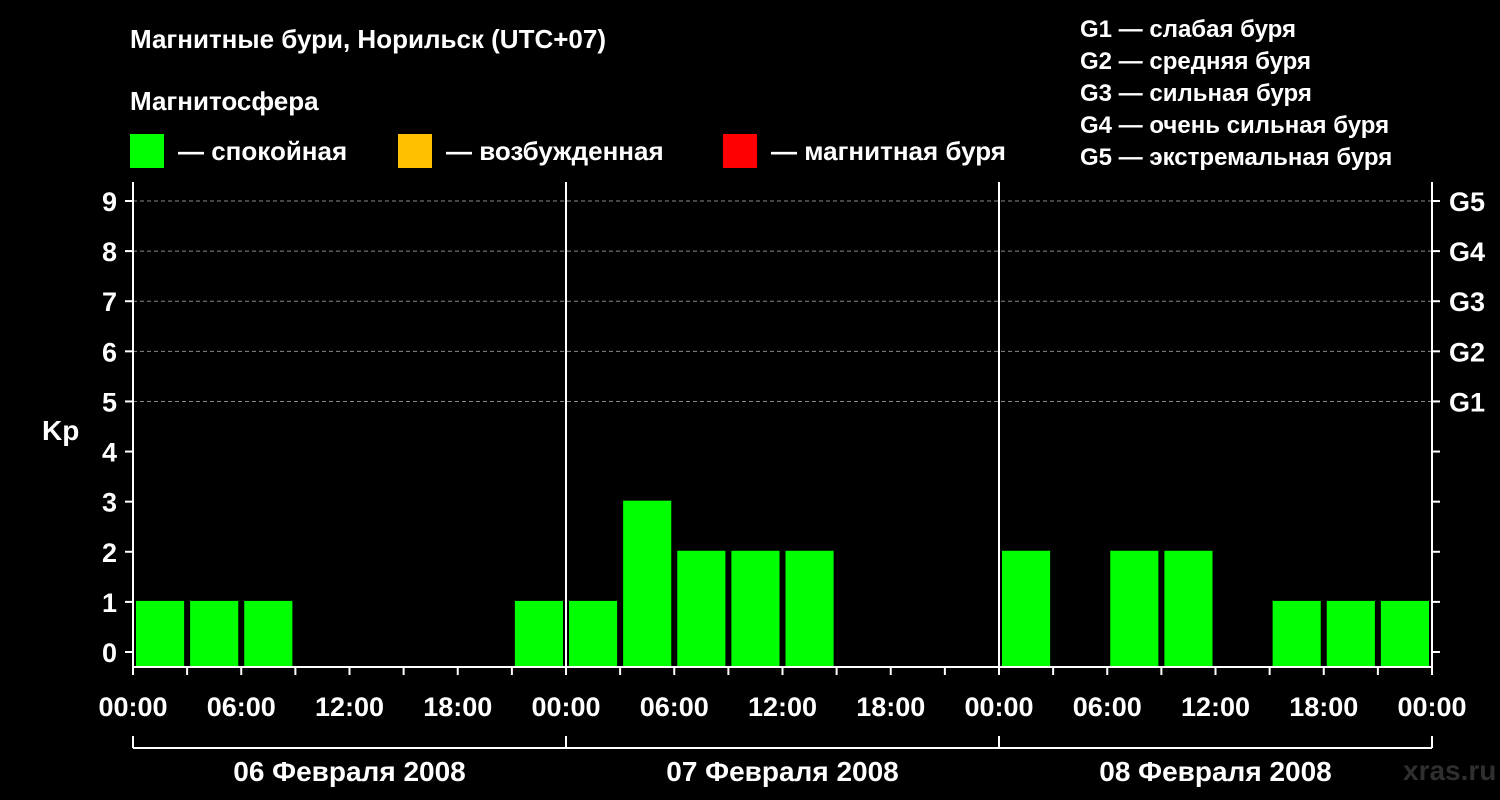 The width and height of the screenshot is (1500, 800). I want to click on y-tick-label: 9, so click(109, 202).